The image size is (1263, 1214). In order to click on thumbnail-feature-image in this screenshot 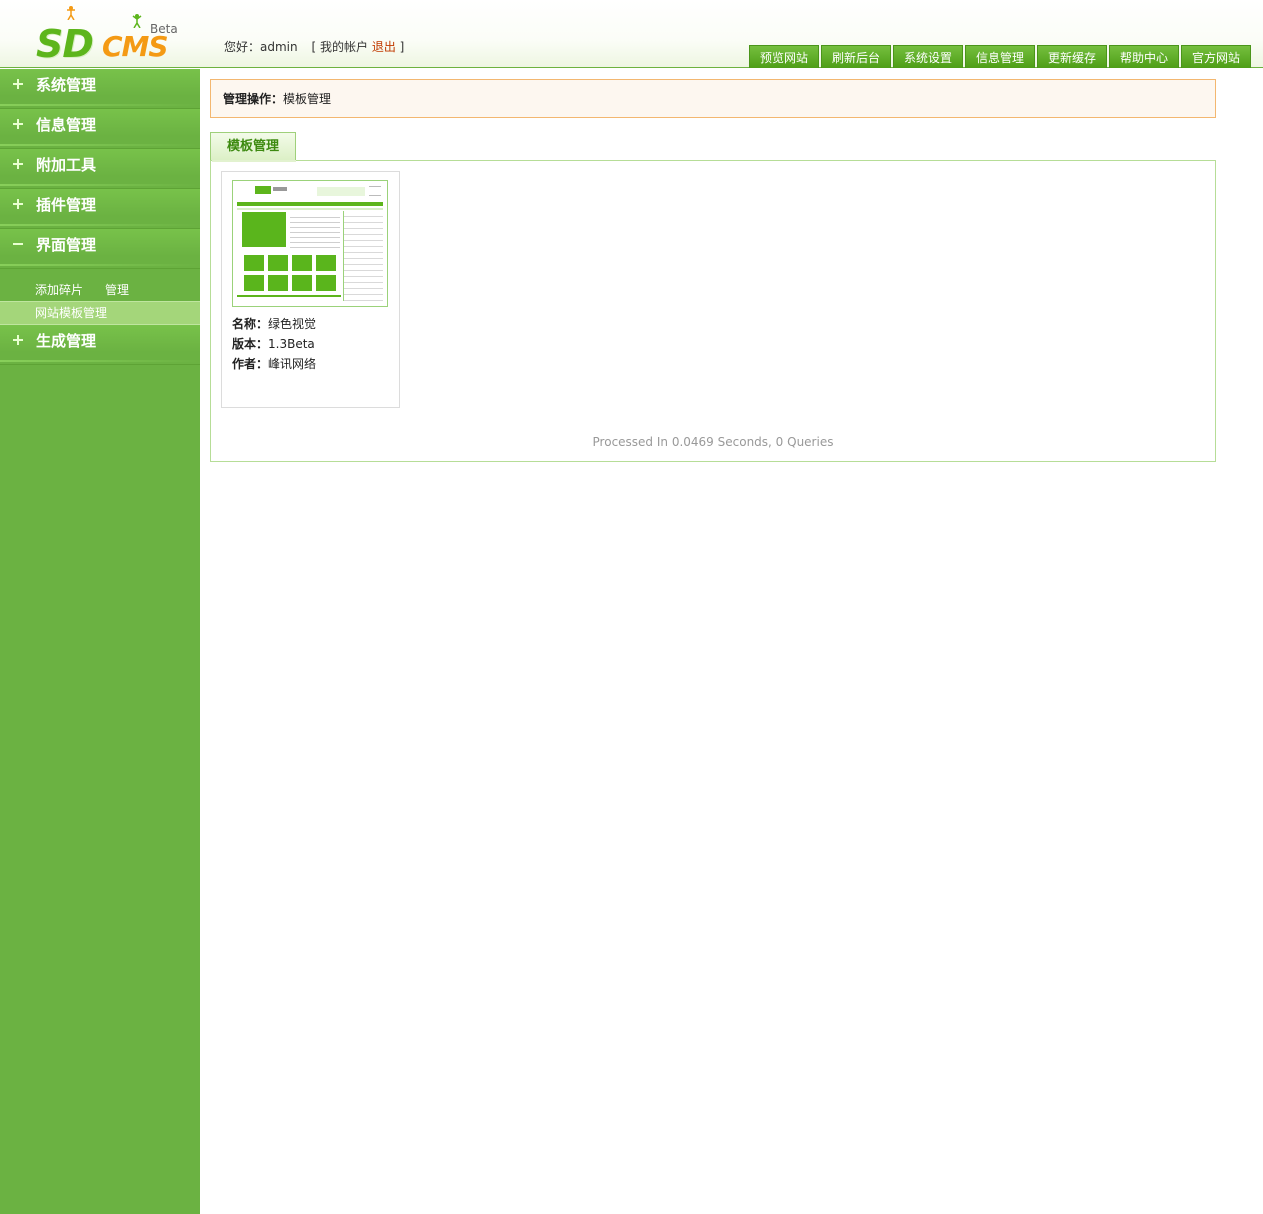, I will do `click(264, 229)`.